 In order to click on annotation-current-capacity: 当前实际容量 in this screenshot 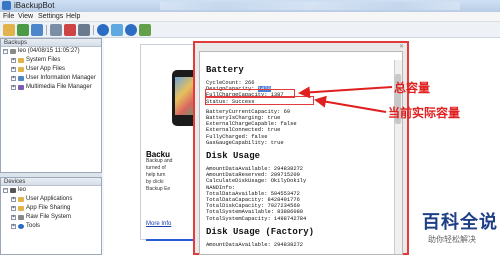, I will do `click(424, 113)`.